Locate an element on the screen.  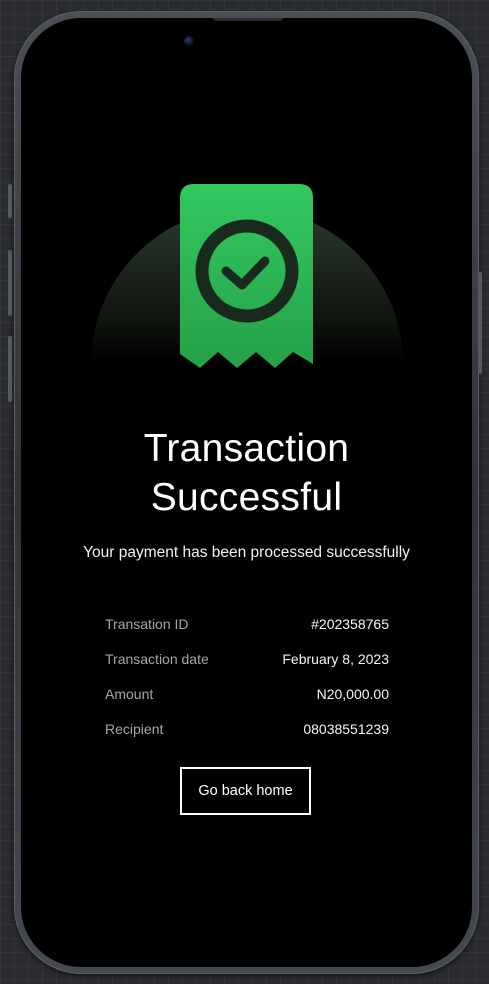
detail-value: N20,000.00 is located at coordinates (352, 693).